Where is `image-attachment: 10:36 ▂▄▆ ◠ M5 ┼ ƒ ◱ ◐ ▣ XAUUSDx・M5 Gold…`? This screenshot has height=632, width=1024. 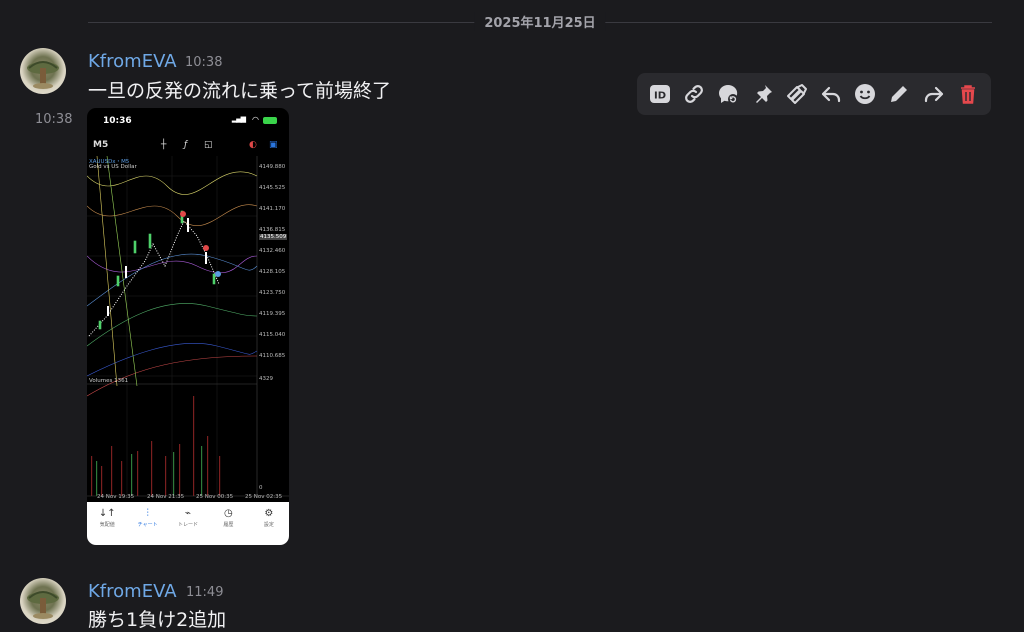 image-attachment: 10:36 ▂▄▆ ◠ M5 ┼ ƒ ◱ ◐ ▣ XAUUSDx・M5 Gold… is located at coordinates (188, 326).